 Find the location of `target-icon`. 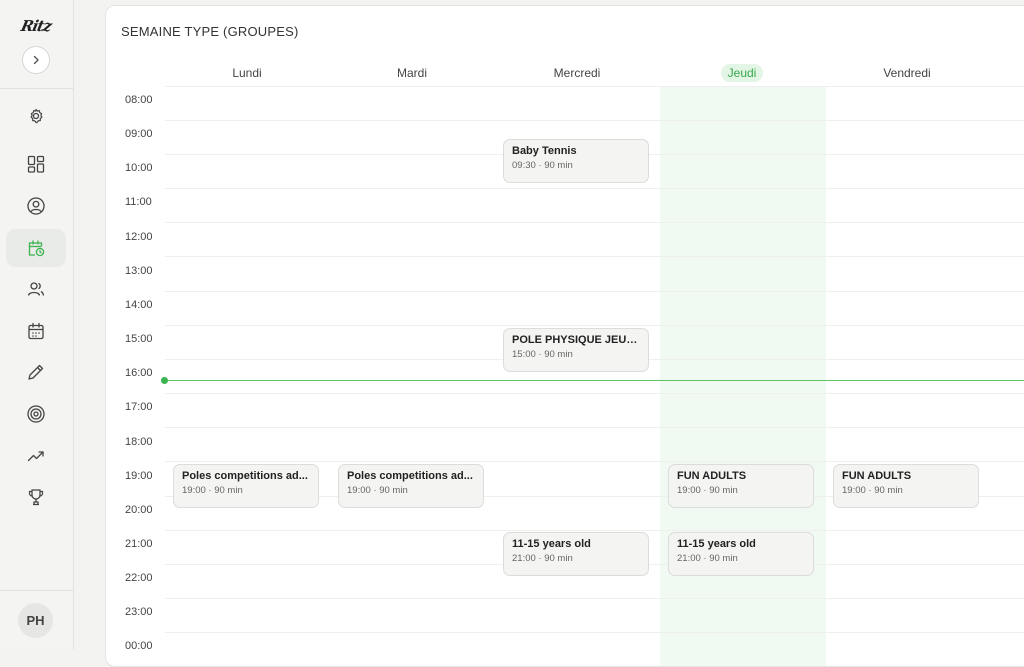

target-icon is located at coordinates (36, 414).